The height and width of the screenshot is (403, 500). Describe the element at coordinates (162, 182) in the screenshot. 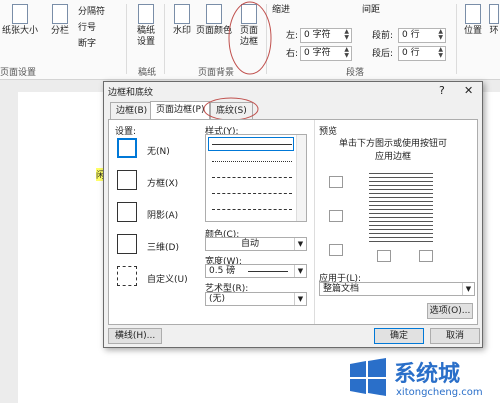

I see `setting-box-label: 方框(X)` at that location.